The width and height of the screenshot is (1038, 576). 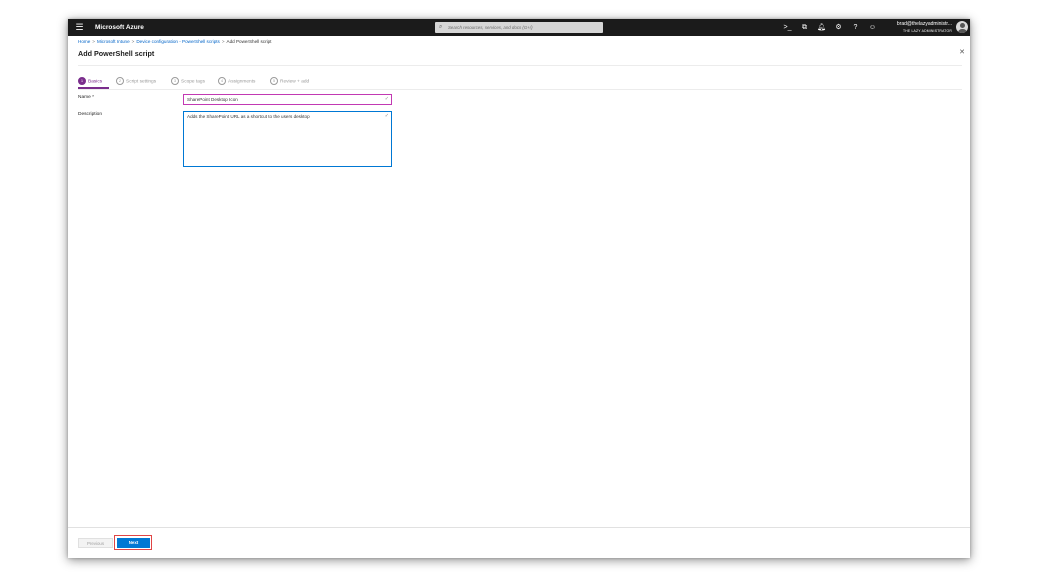 What do you see at coordinates (79, 27) in the screenshot?
I see `hamburger-icon: ☰` at bounding box center [79, 27].